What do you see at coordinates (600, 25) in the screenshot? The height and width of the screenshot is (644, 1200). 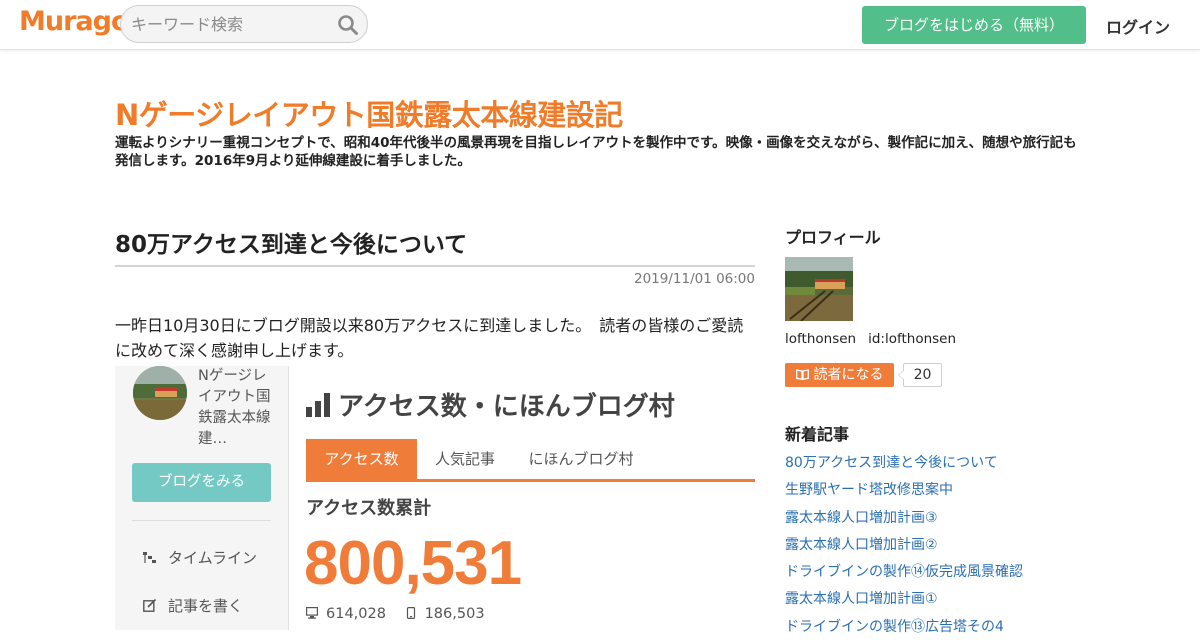 I see `top-bar: Muragon ブログをはじめる（無料） ログイン` at bounding box center [600, 25].